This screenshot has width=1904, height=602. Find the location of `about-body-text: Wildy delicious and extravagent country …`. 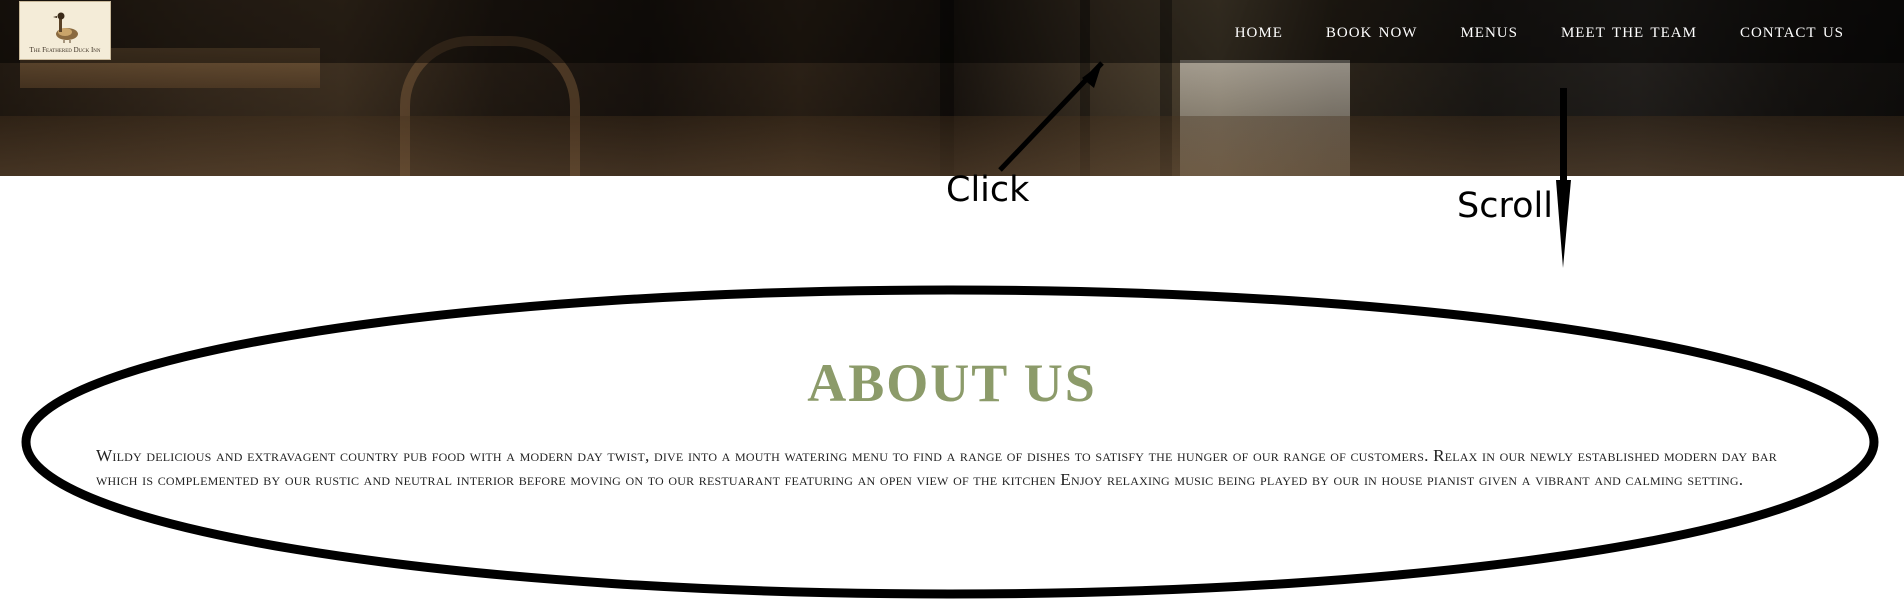

about-body-text: Wildy delicious and extravagent country … is located at coordinates (936, 467).